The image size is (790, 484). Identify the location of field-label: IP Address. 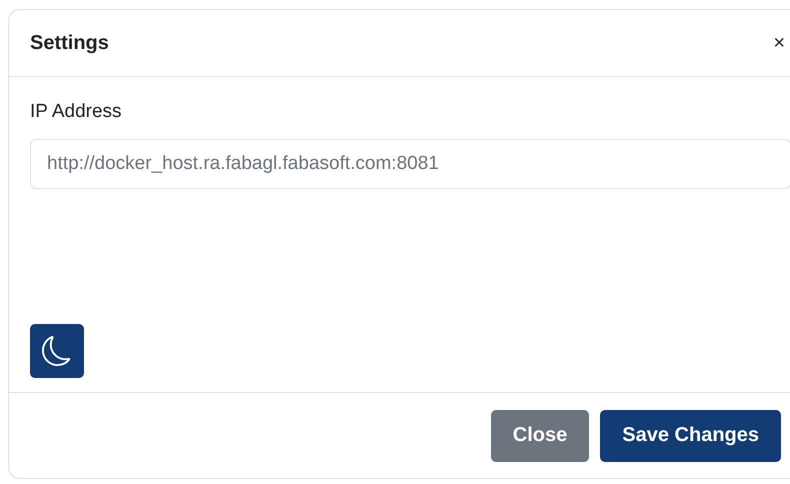
(76, 112).